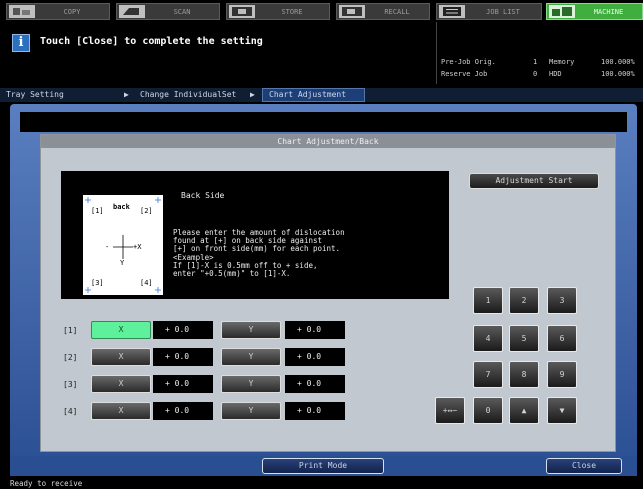 The image size is (643, 489). Describe the element at coordinates (137, 247) in the screenshot. I see `diagram-plus-x-label: +X` at that location.